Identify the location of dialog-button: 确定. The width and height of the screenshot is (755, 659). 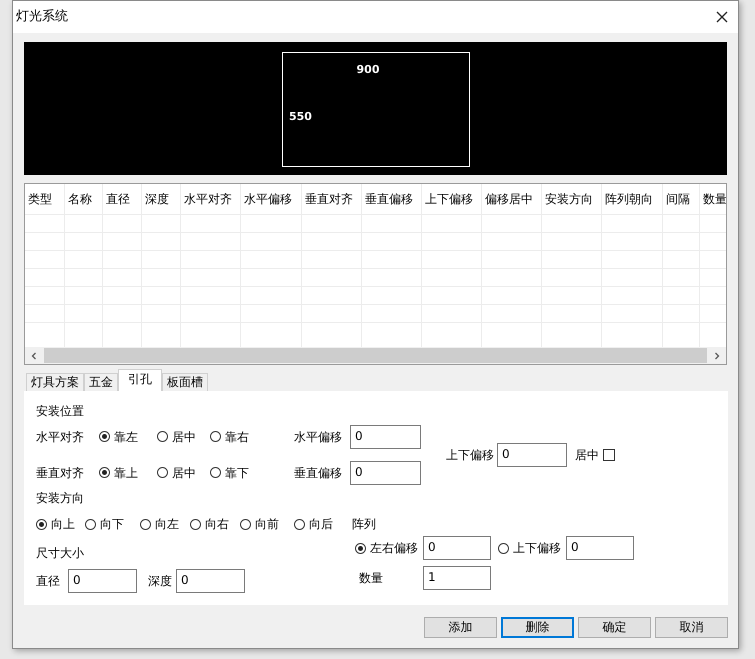
(614, 627).